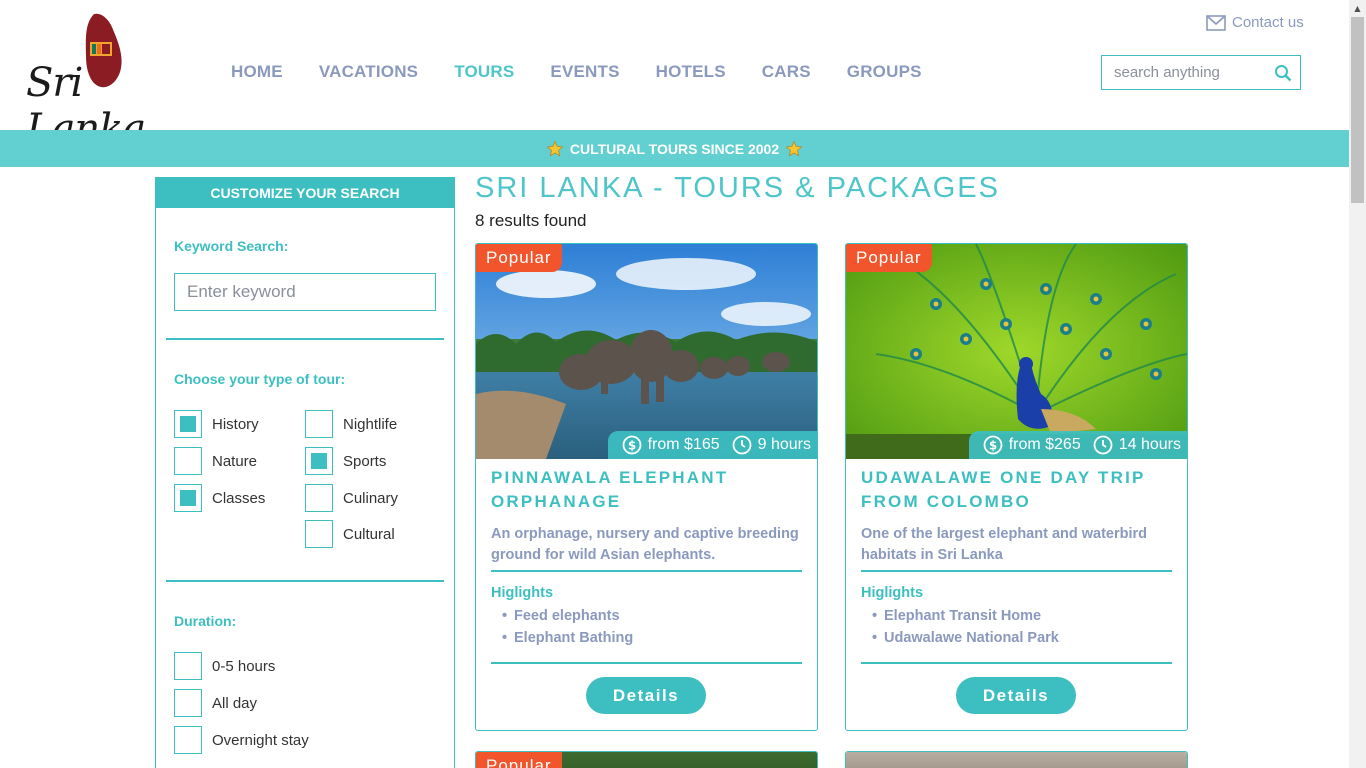  What do you see at coordinates (567, 638) in the screenshot?
I see `highlight-item: Elephant Bathing` at bounding box center [567, 638].